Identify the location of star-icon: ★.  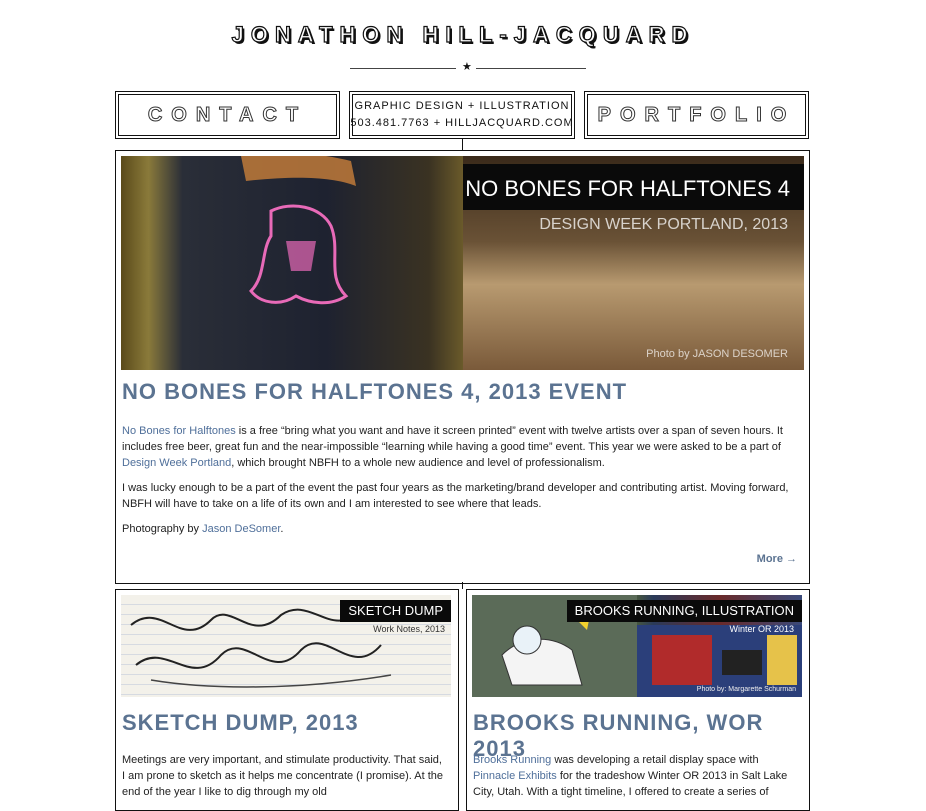
(467, 67).